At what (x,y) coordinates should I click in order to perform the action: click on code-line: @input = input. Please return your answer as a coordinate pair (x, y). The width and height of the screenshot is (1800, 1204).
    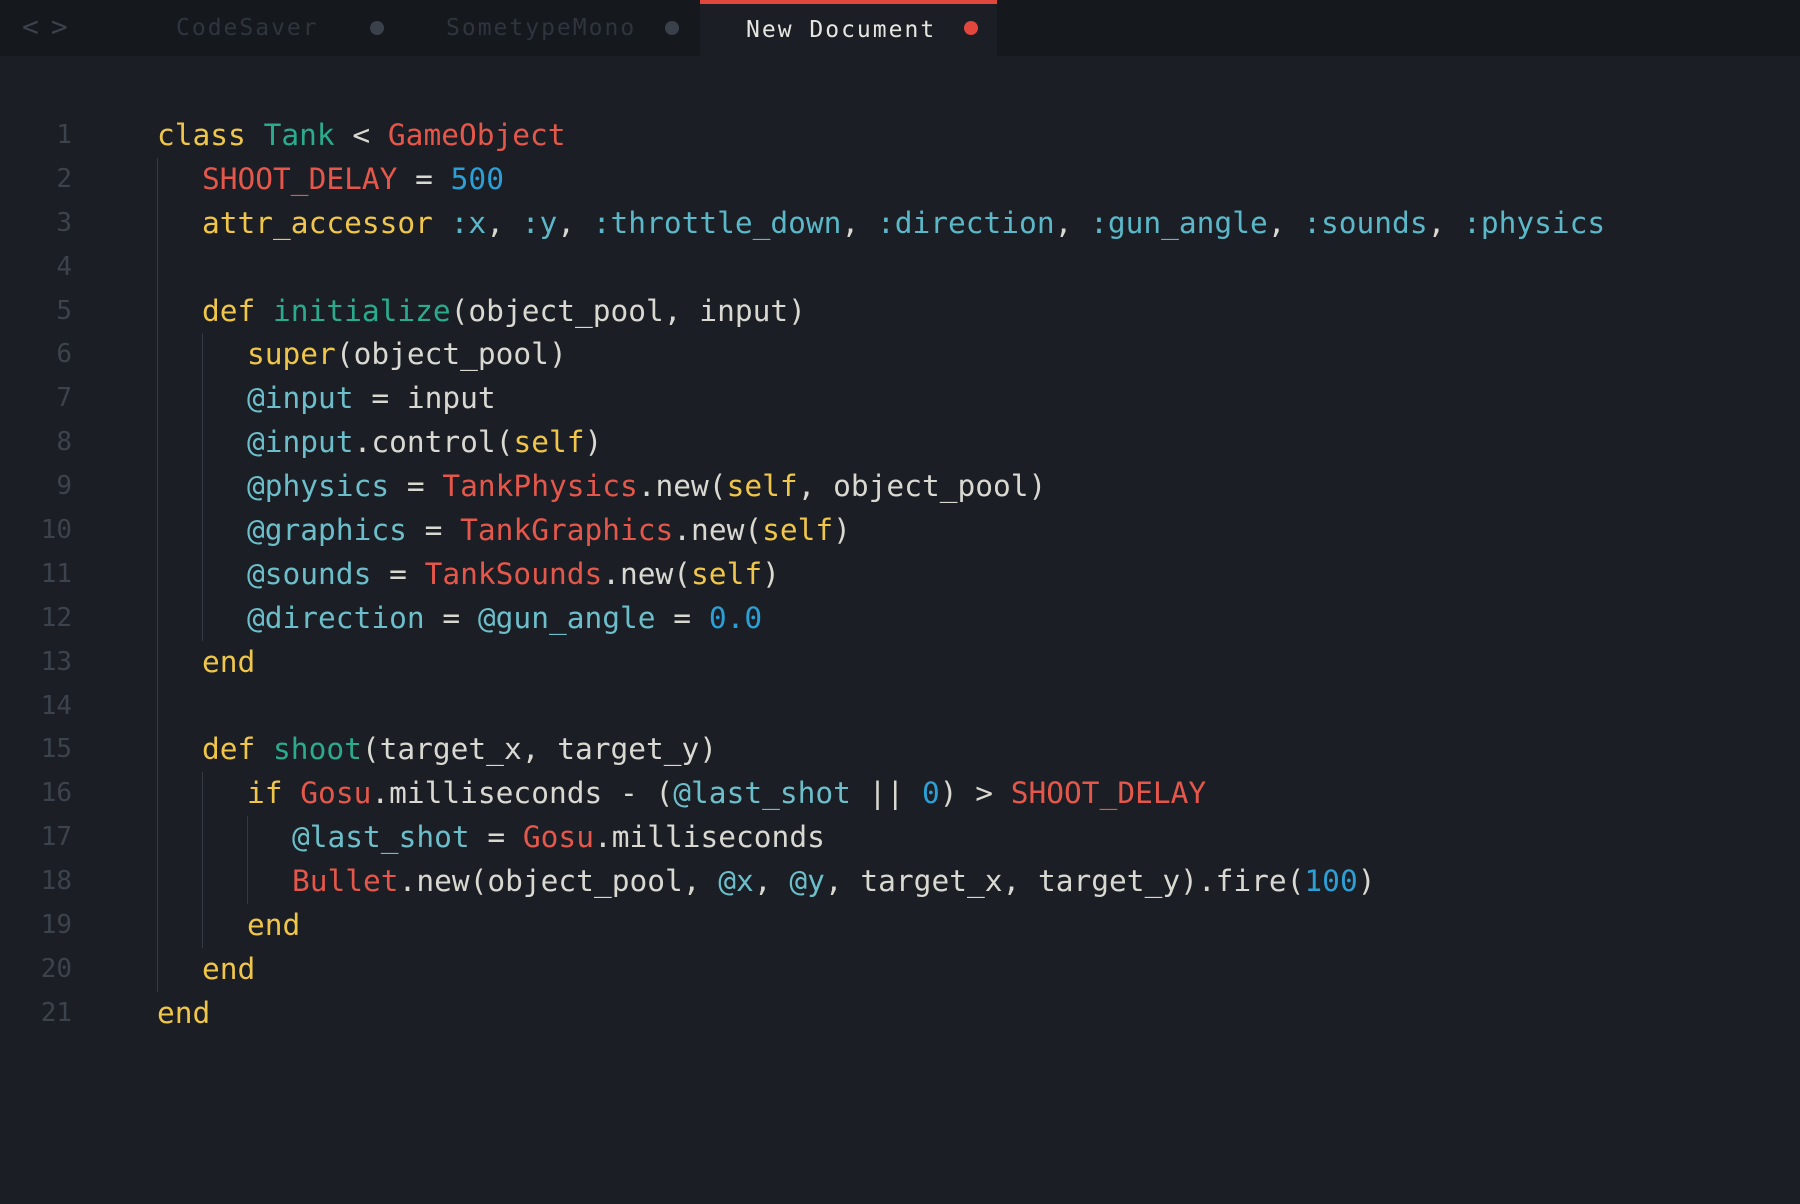
    Looking at the image, I should click on (967, 399).